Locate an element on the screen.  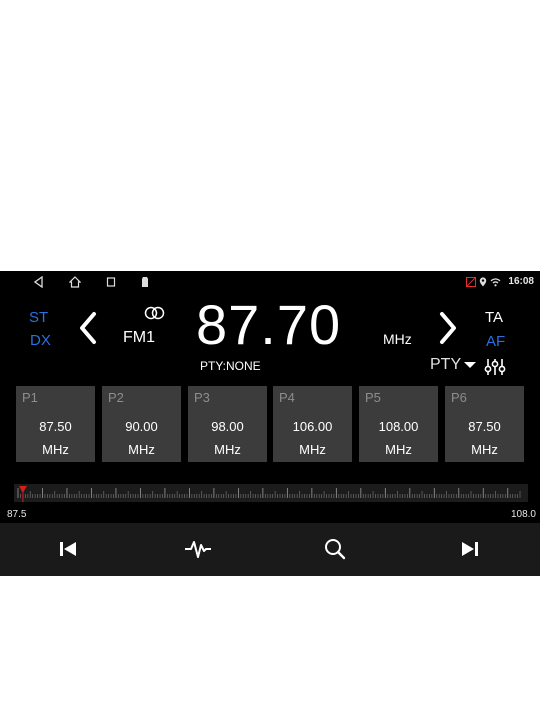
wifi-icon is located at coordinates (495, 281).